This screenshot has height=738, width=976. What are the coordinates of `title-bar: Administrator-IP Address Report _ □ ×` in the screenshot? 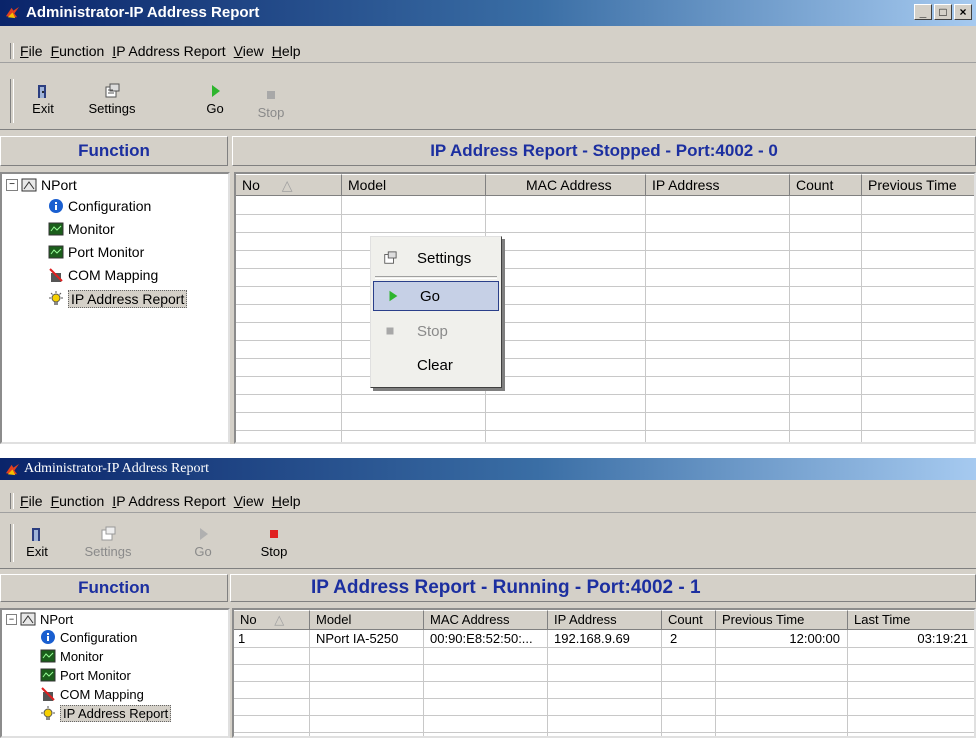 It's located at (488, 13).